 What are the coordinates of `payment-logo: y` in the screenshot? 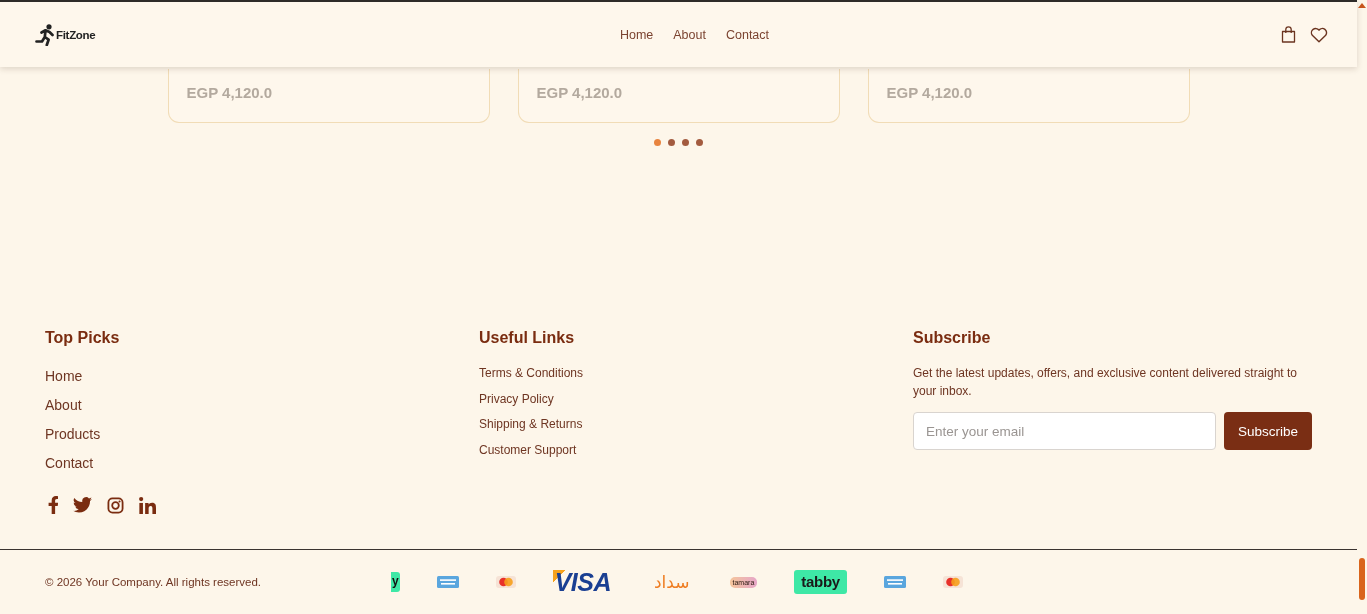 It's located at (395, 582).